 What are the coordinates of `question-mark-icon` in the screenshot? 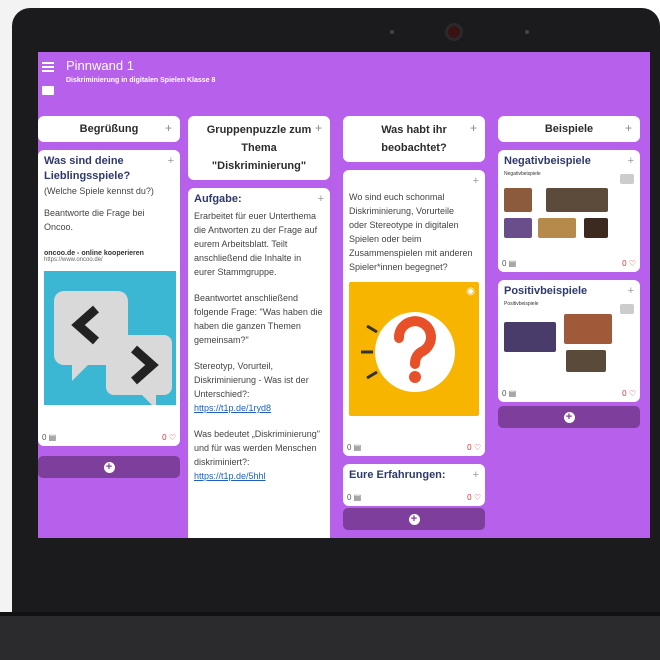 It's located at (408, 352).